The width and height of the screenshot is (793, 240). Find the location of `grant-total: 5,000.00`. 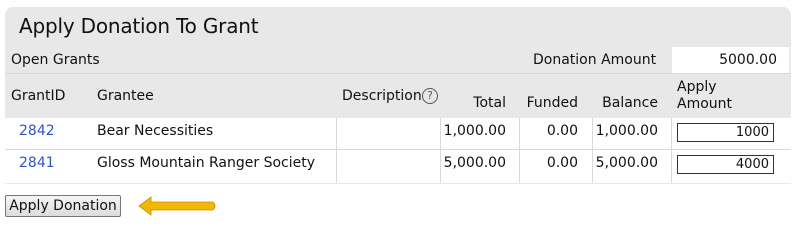

grant-total: 5,000.00 is located at coordinates (474, 163).